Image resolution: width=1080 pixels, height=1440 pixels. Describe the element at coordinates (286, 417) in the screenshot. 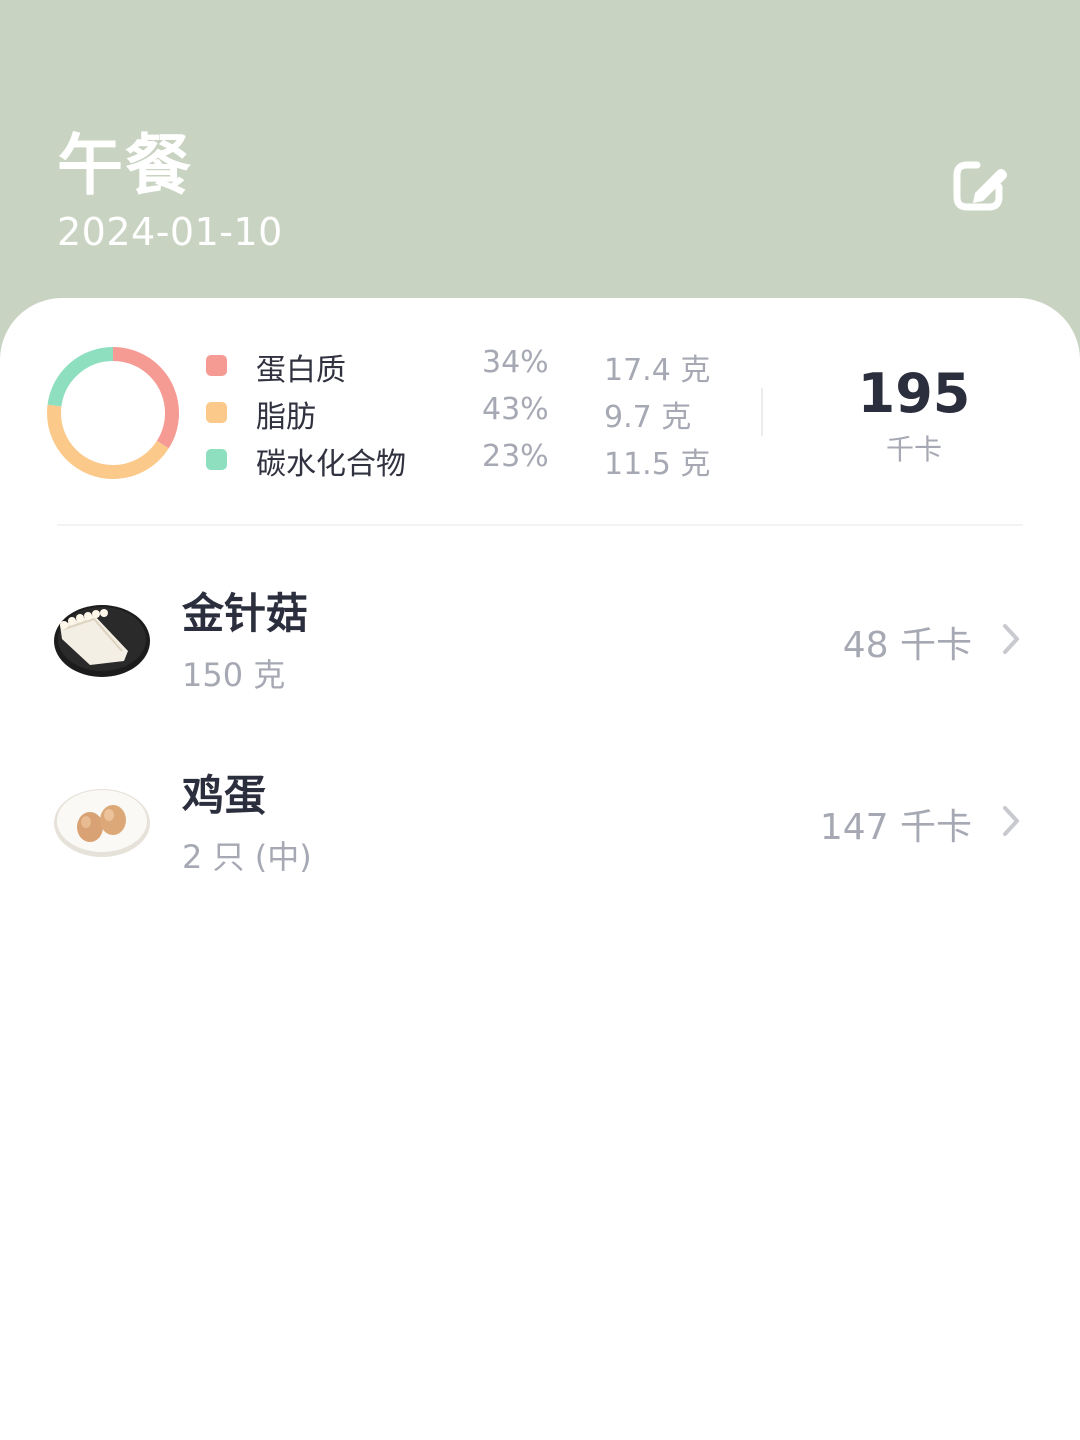

I see `legend-name: 脂肪` at that location.